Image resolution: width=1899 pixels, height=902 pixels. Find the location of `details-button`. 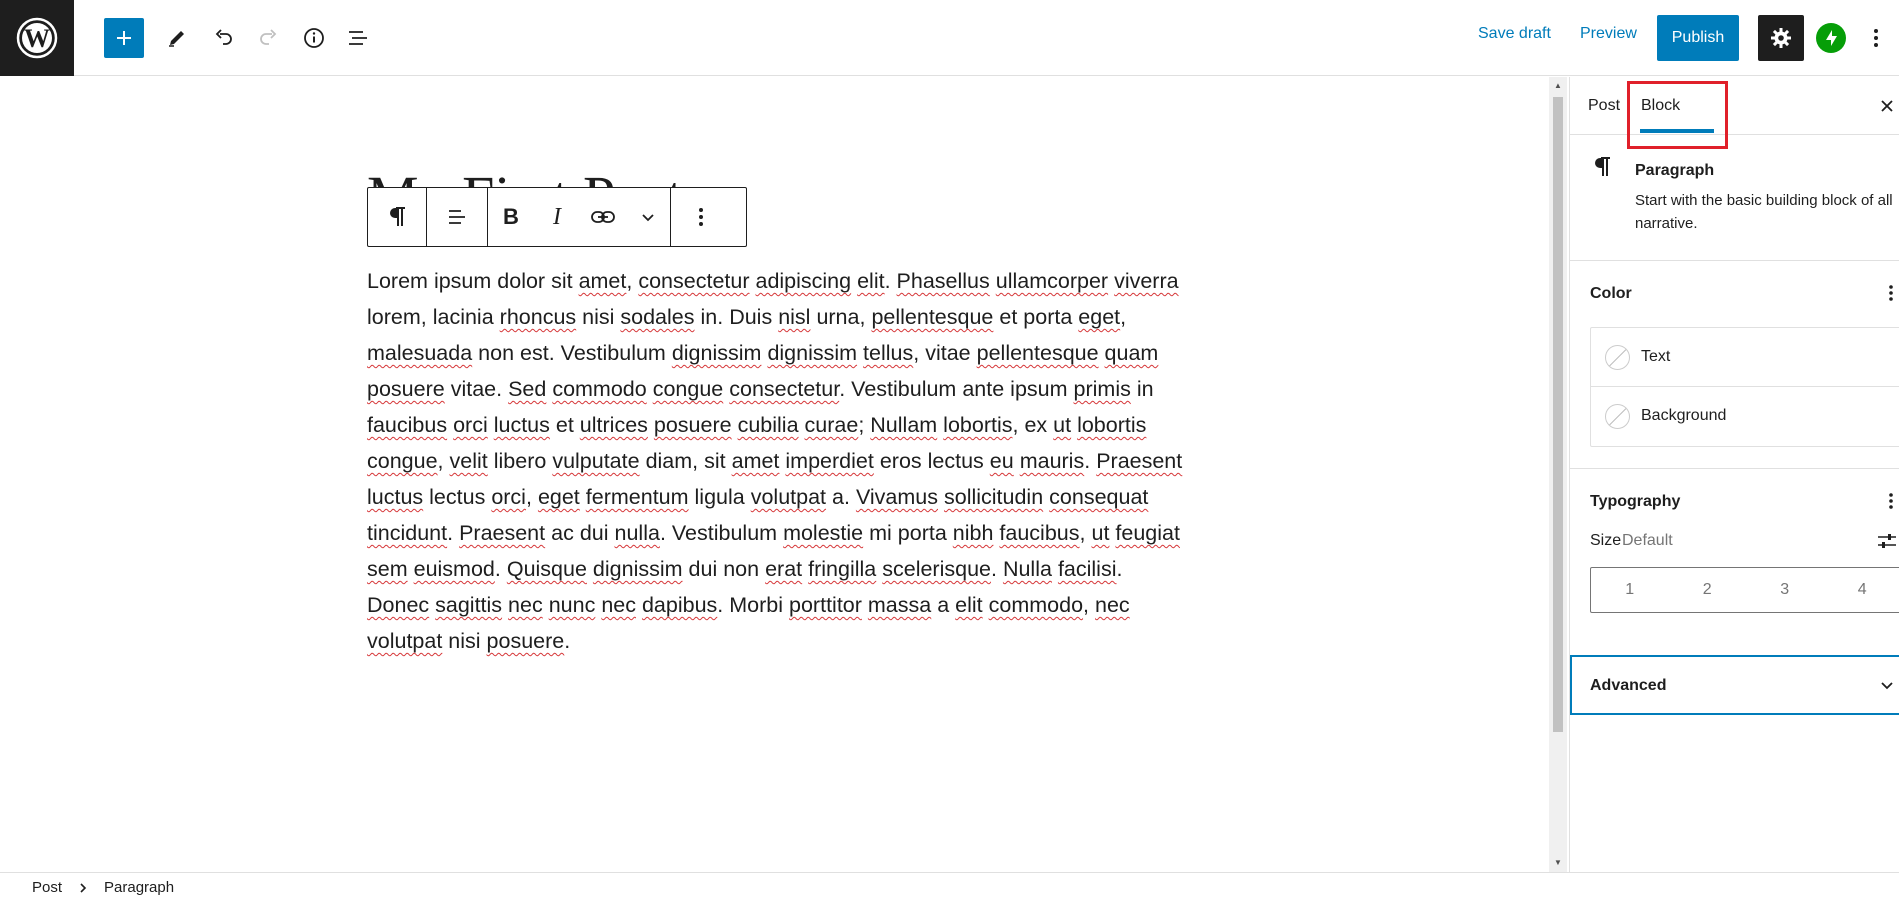

details-button is located at coordinates (314, 38).